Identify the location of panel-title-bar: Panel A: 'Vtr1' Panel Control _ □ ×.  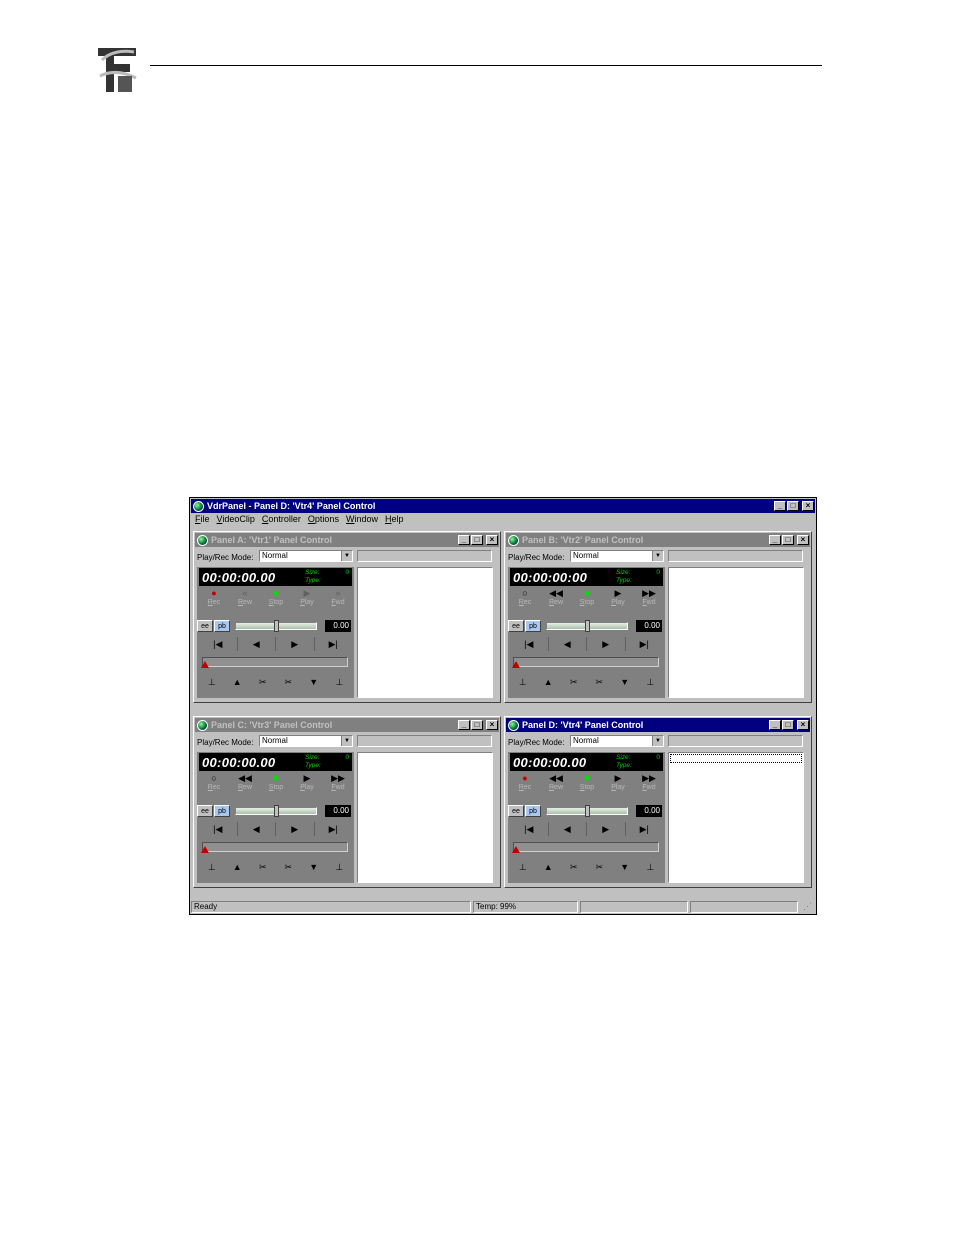
(347, 540).